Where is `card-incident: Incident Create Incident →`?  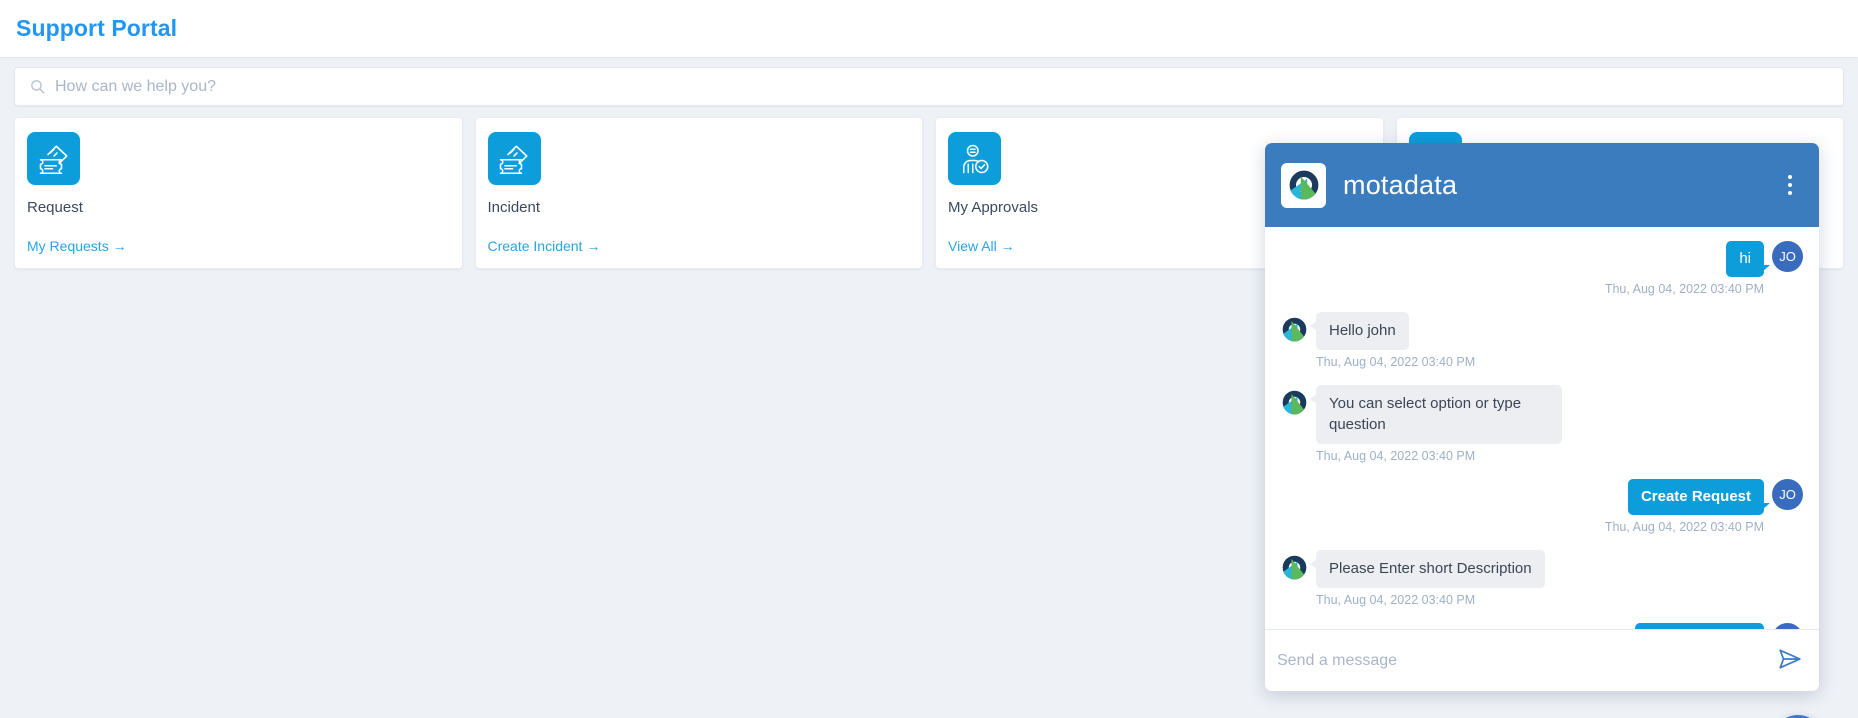 card-incident: Incident Create Incident → is located at coordinates (698, 193).